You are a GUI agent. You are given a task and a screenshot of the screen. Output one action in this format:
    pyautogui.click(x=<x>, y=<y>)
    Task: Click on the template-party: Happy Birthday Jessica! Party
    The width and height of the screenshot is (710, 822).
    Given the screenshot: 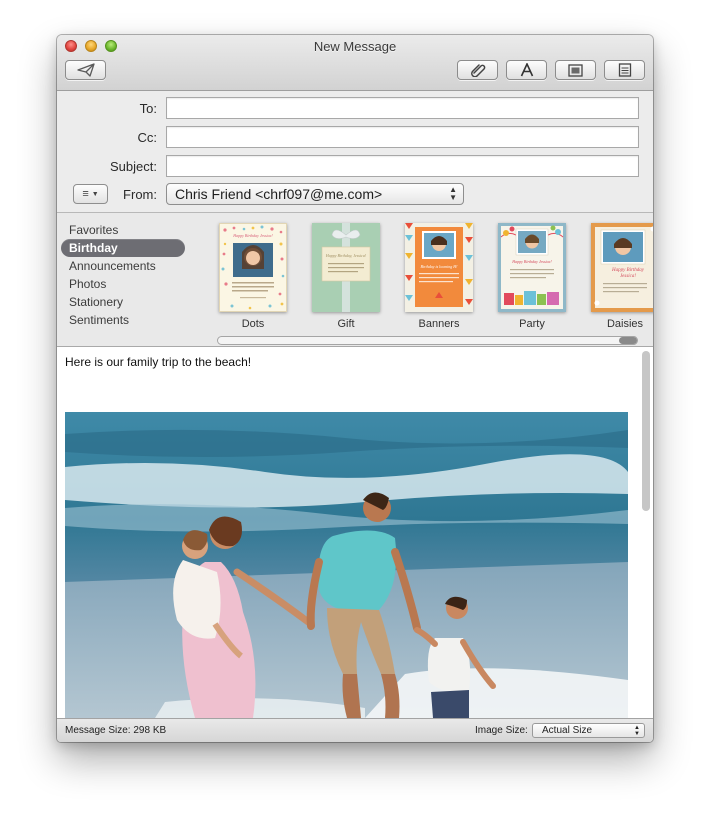 What is the action you would take?
    pyautogui.click(x=532, y=276)
    